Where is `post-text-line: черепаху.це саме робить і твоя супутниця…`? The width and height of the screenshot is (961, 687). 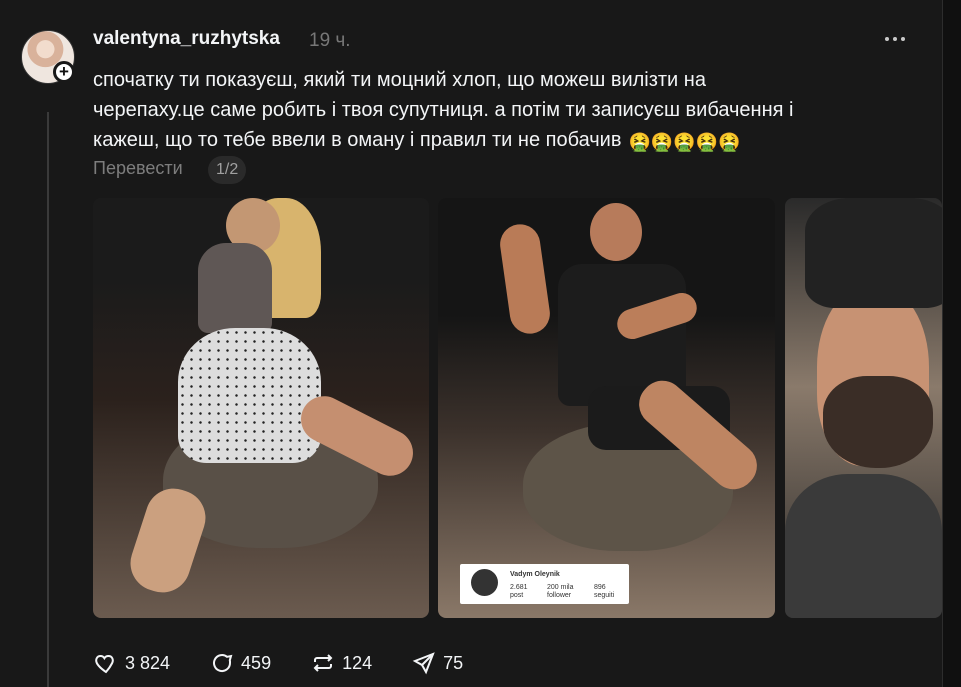
post-text-line: черепаху.це саме робить і твоя супутниця… is located at coordinates (443, 110).